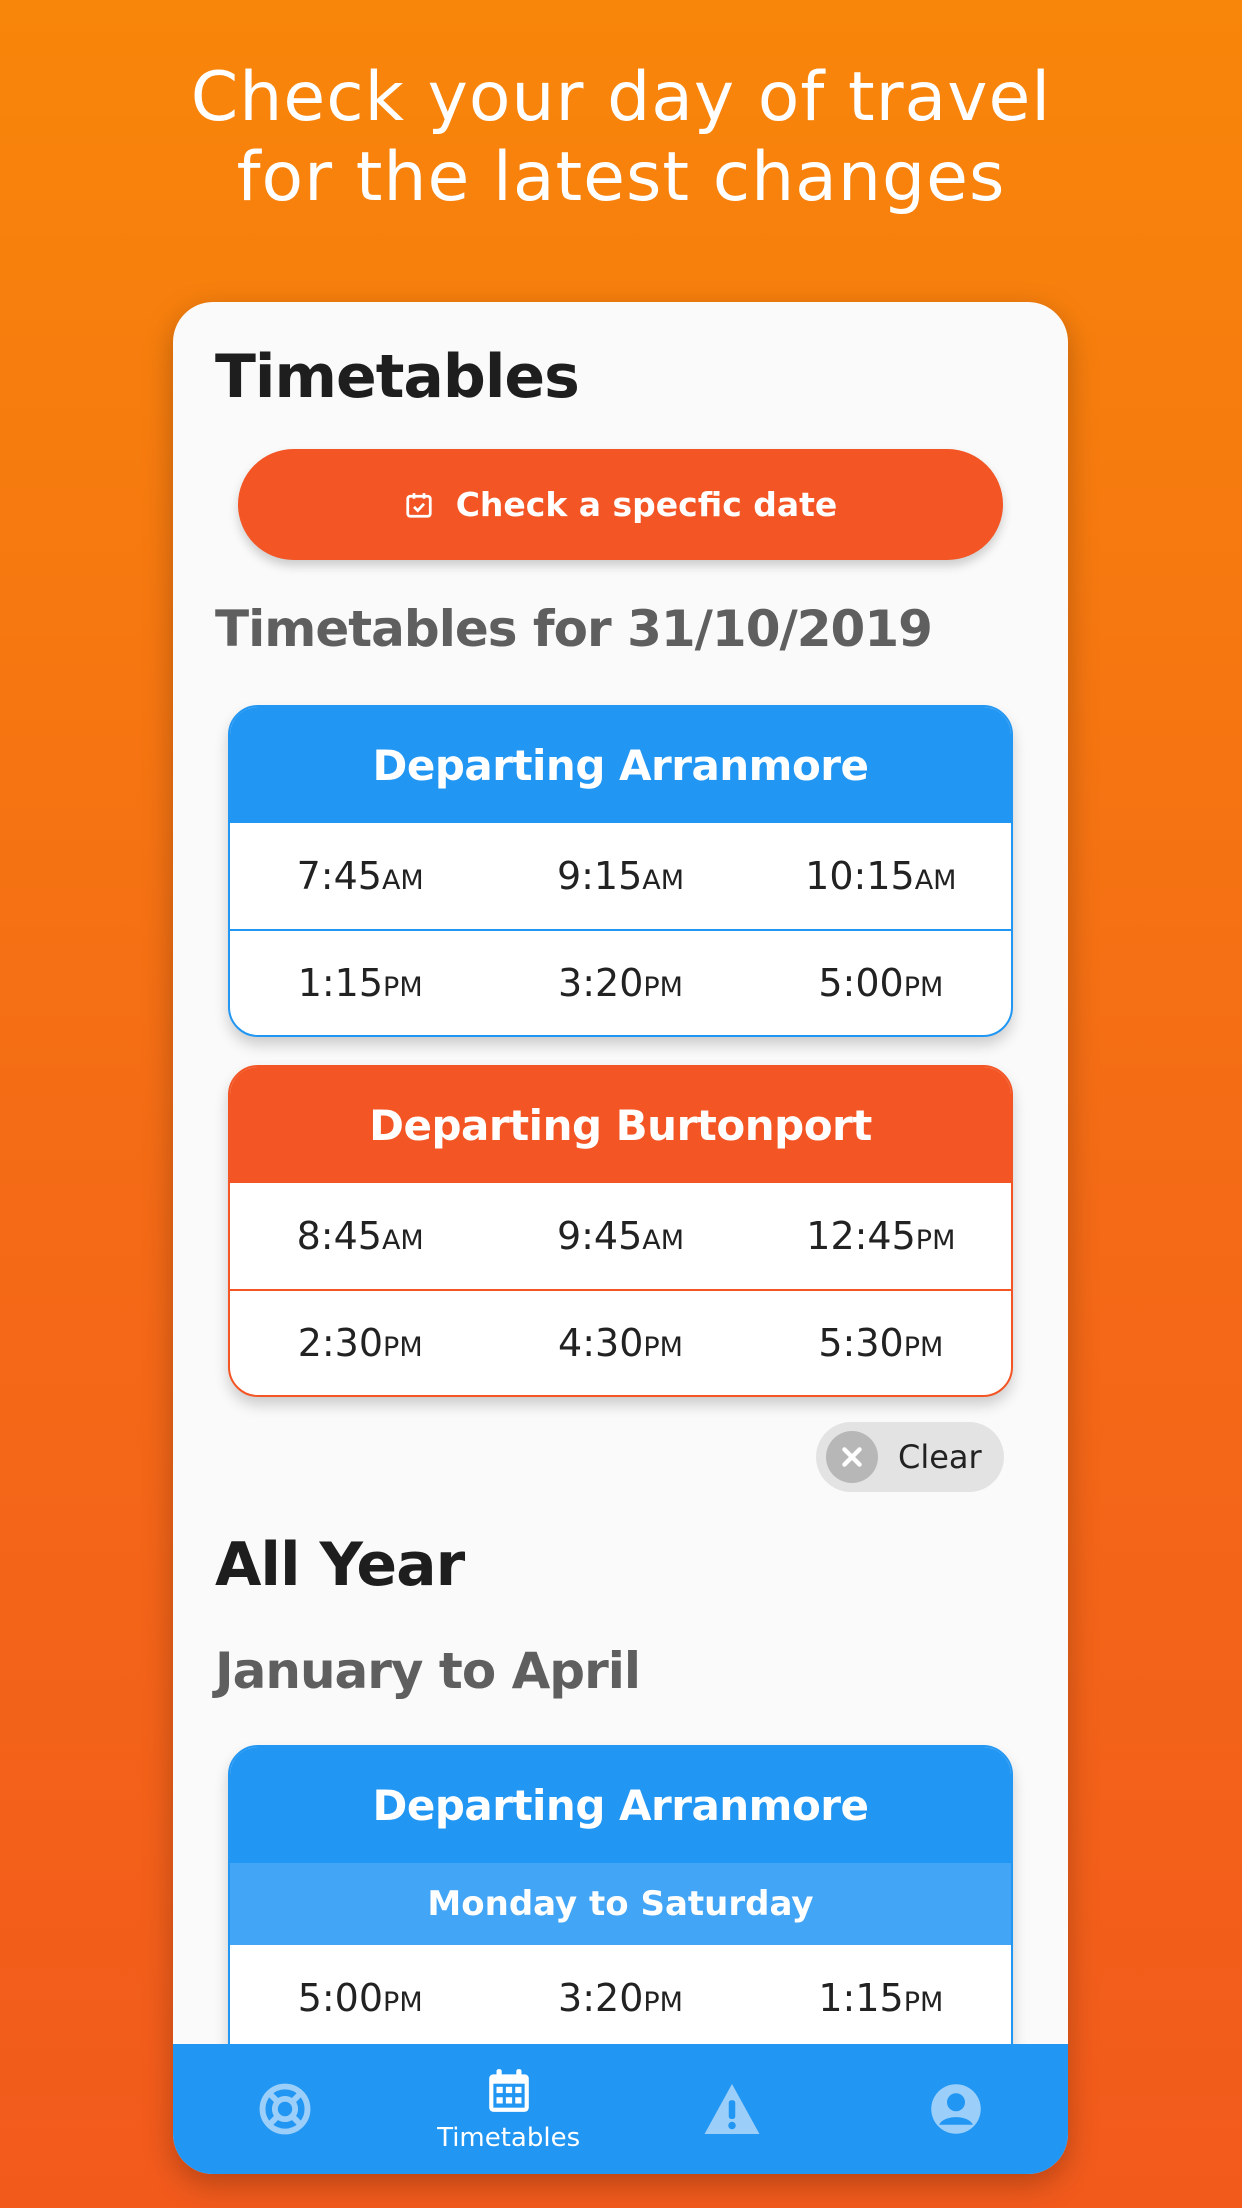  Describe the element at coordinates (360, 1343) in the screenshot. I see `departure-time: 2:30PM` at that location.